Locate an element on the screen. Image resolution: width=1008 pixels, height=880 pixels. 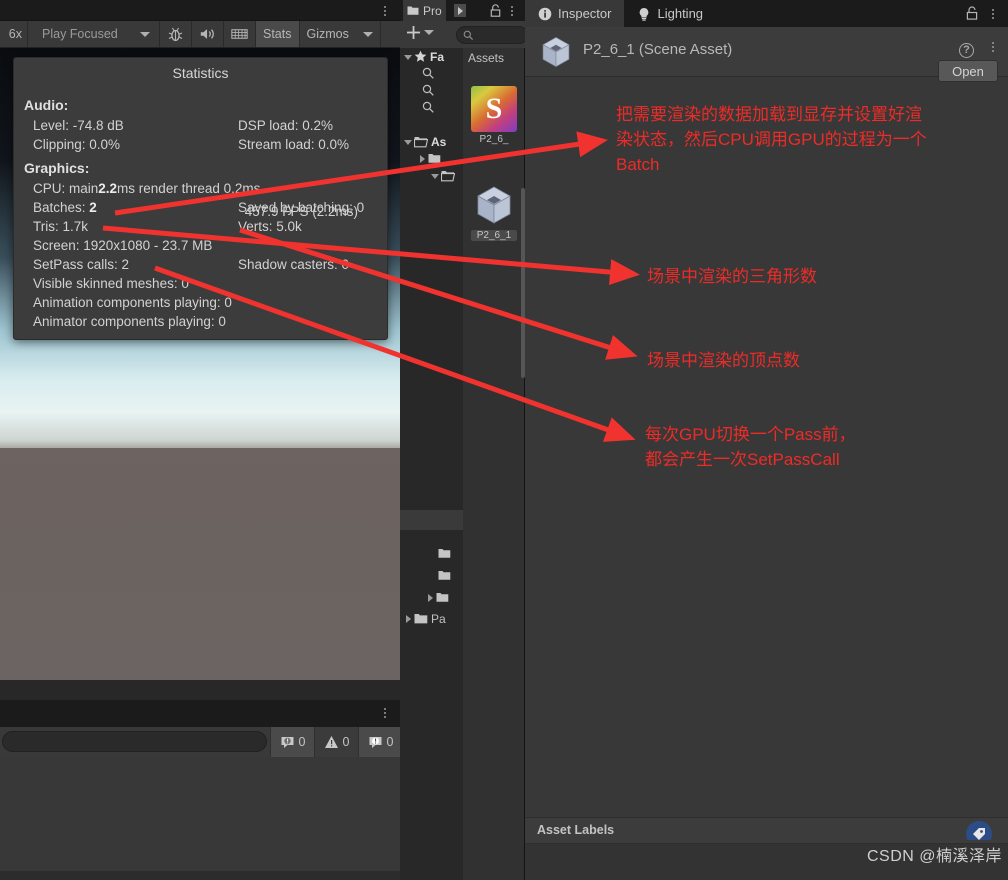
tree-item-favorites: Fa is located at coordinates (431, 56).